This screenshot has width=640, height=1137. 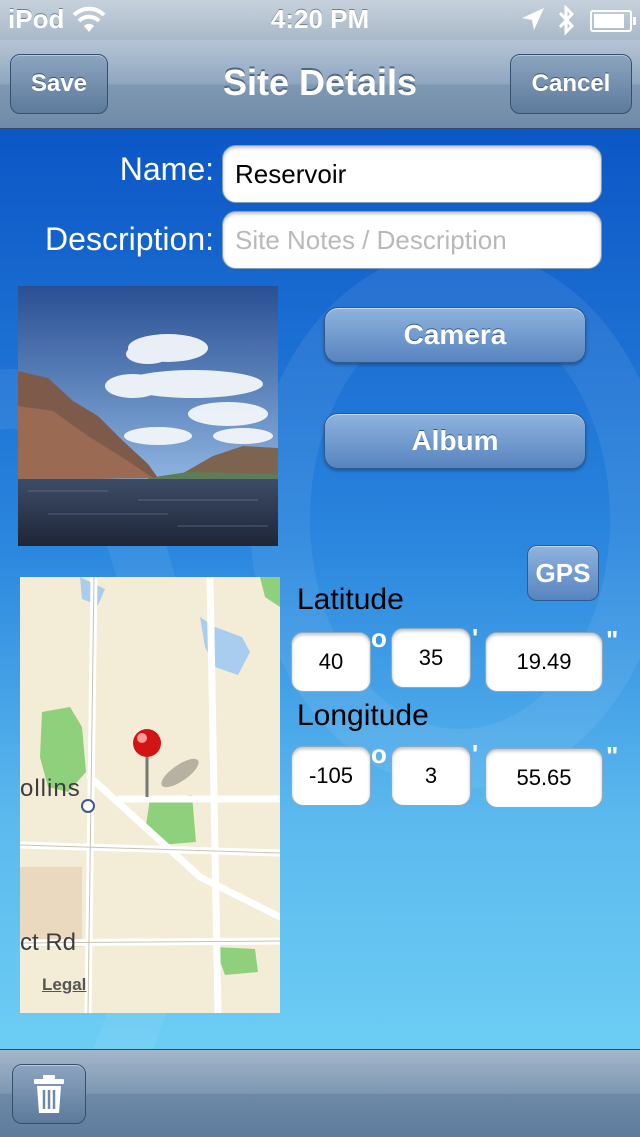 What do you see at coordinates (379, 638) in the screenshot?
I see `latitude-degree-symbol: o` at bounding box center [379, 638].